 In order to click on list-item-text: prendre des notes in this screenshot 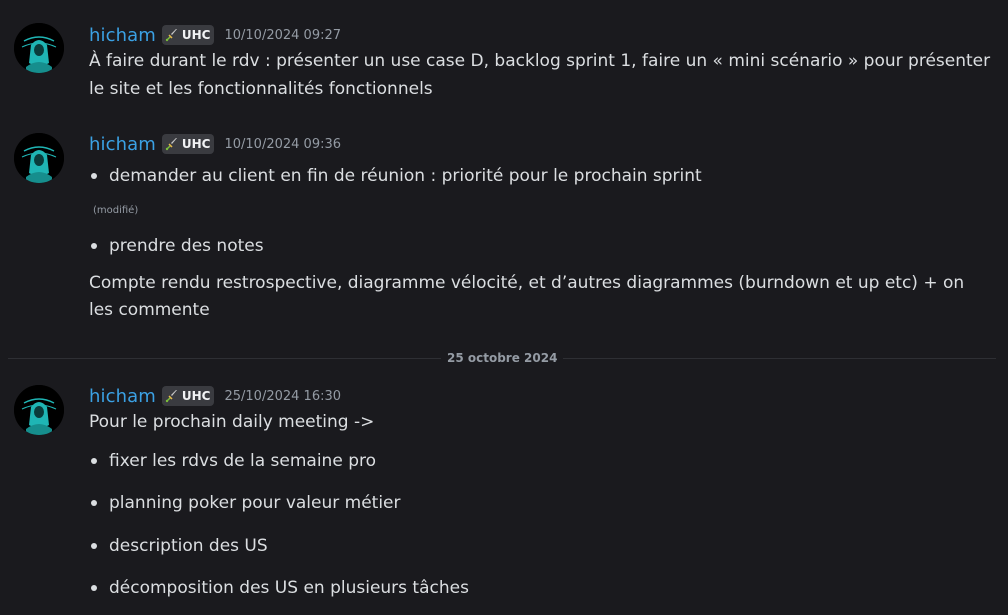, I will do `click(186, 246)`.